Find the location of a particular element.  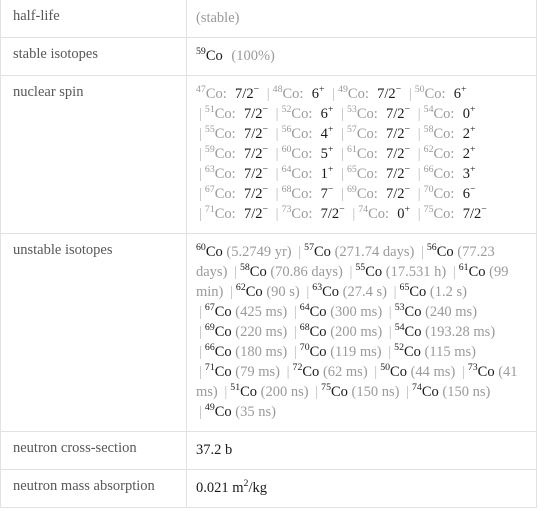

nuclear-spin-value: 6+ is located at coordinates (460, 93).